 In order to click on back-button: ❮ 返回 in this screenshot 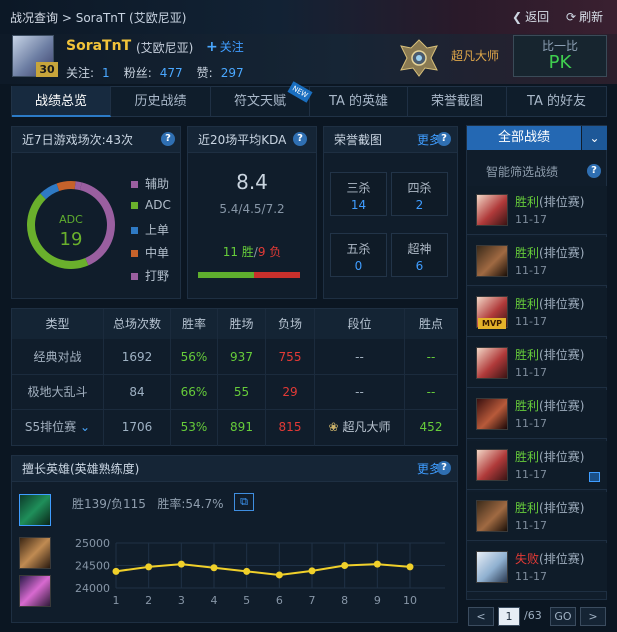, I will do `click(530, 16)`.